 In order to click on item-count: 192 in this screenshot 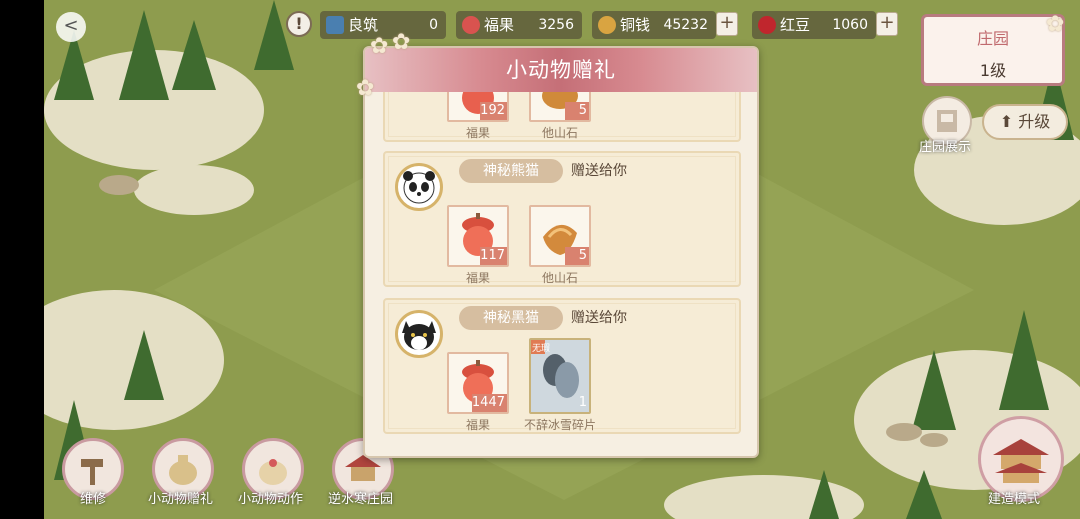, I will do `click(493, 111)`.